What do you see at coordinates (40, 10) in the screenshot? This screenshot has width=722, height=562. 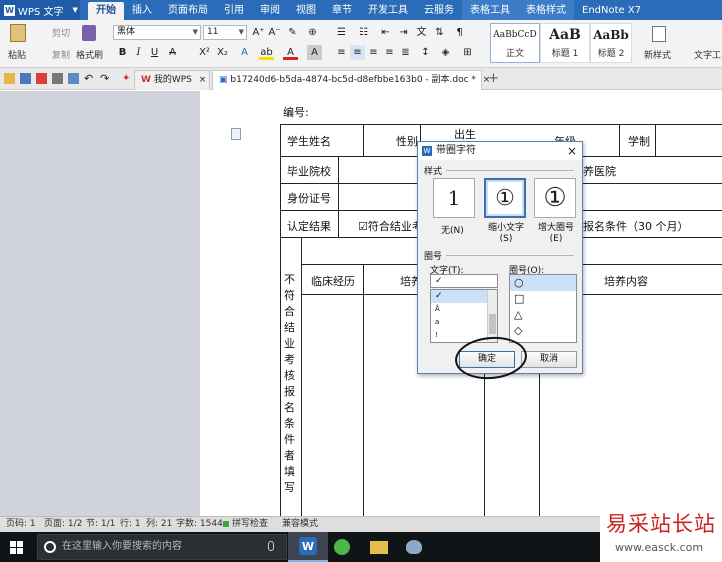 I see `app-menu-button: W WPS 文字 ▼` at bounding box center [40, 10].